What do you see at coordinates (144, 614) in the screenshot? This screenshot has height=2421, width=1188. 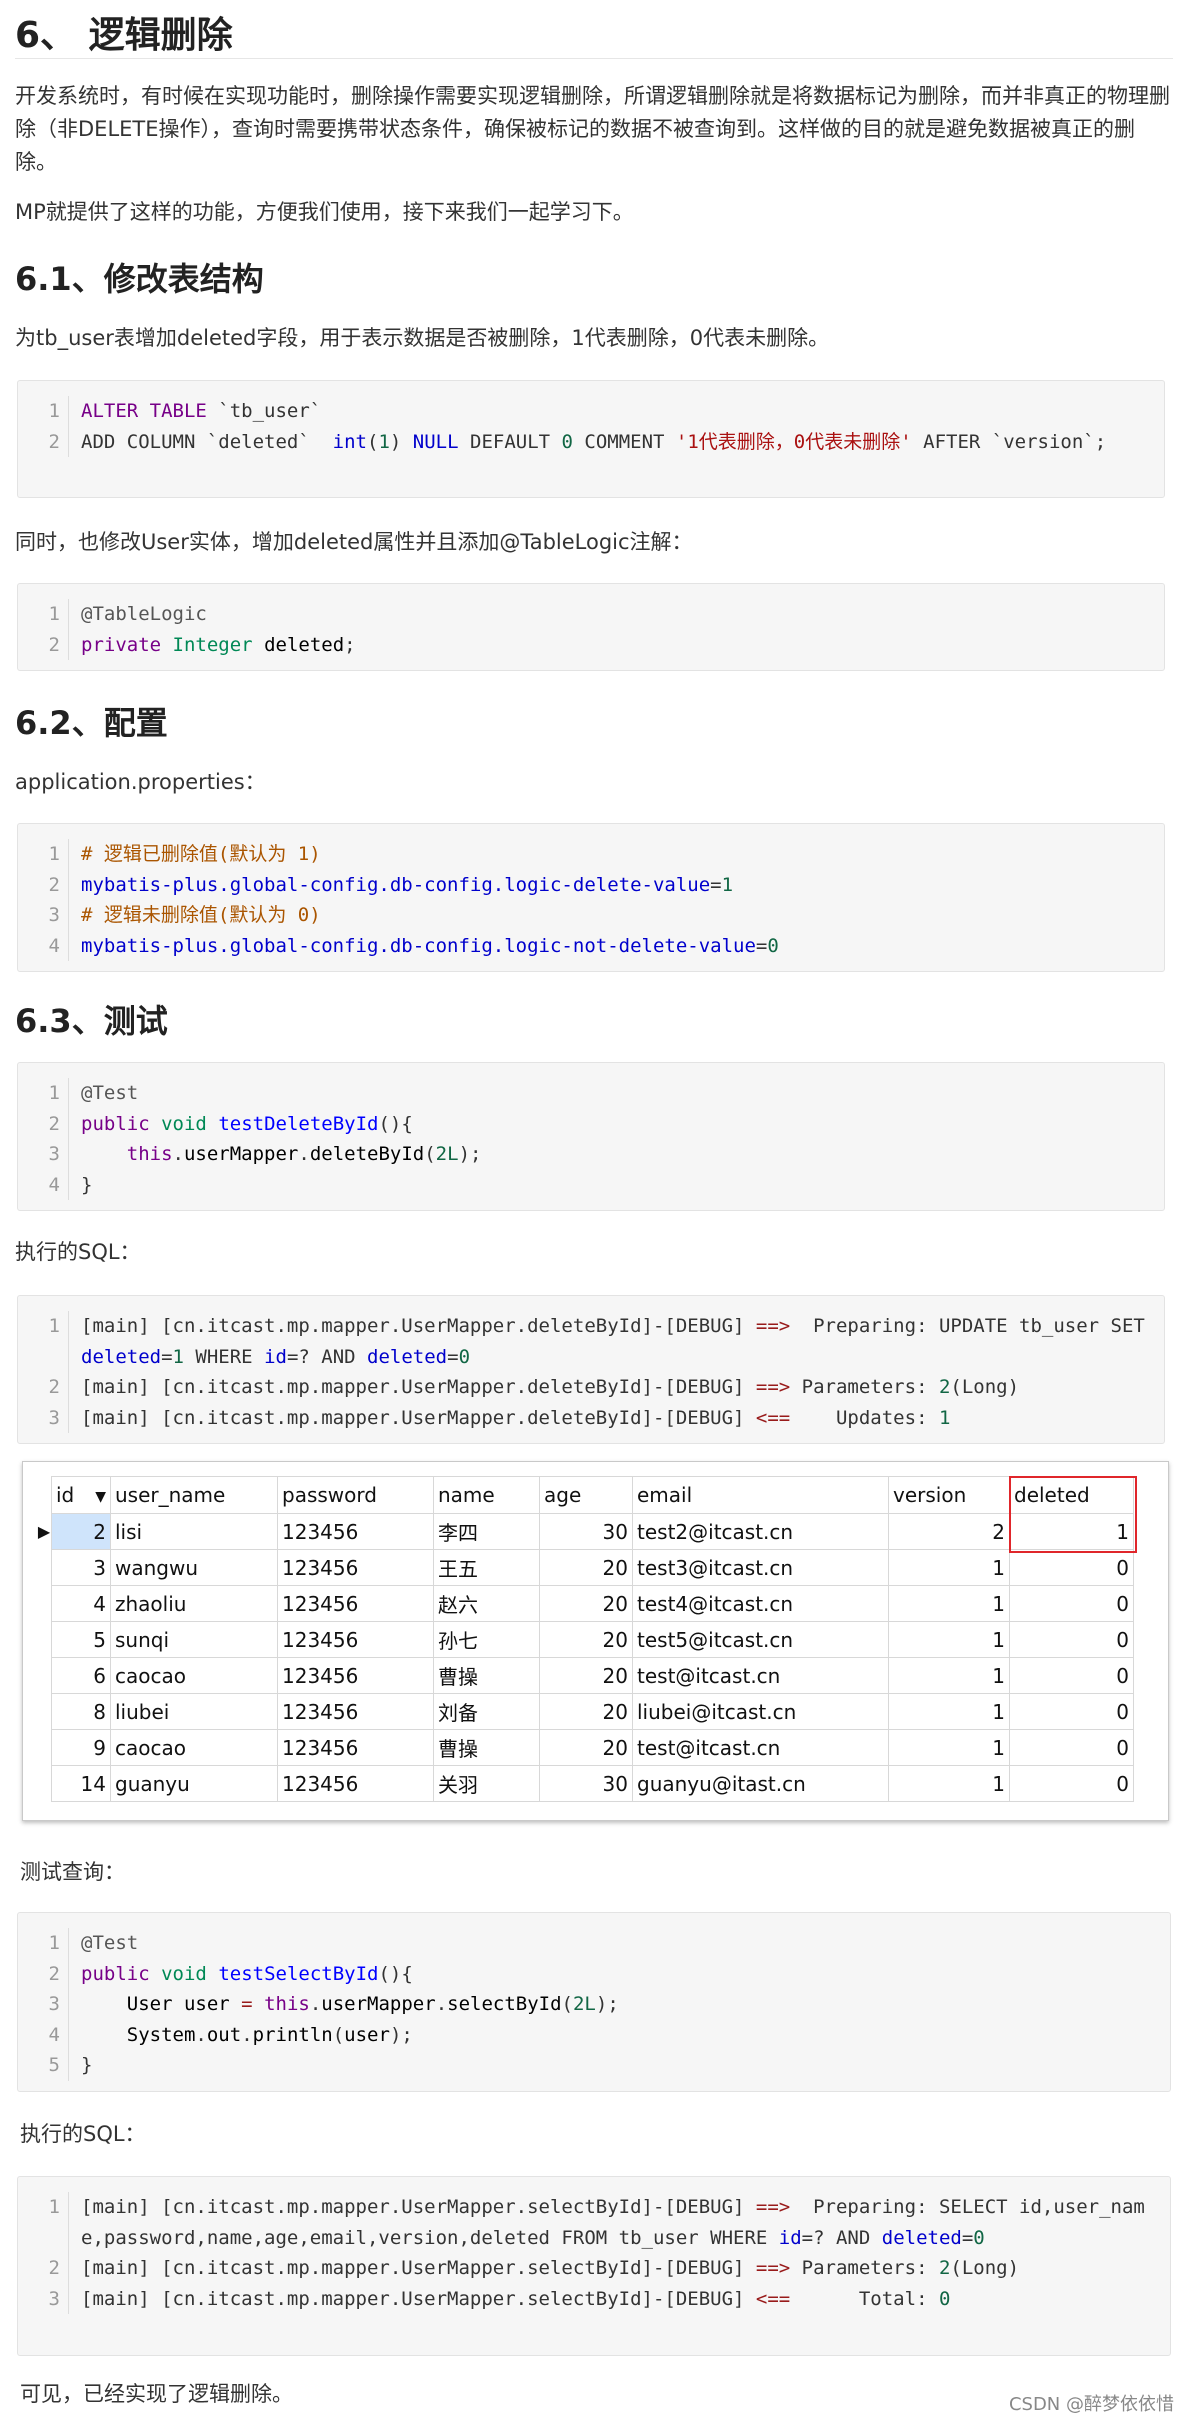 I see `code-text: @TableLogic` at bounding box center [144, 614].